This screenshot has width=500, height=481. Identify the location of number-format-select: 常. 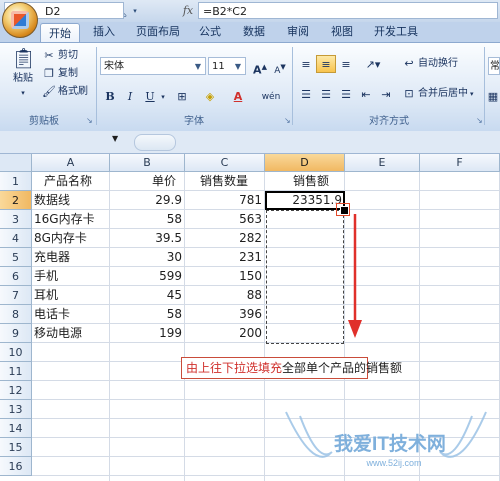
(494, 66).